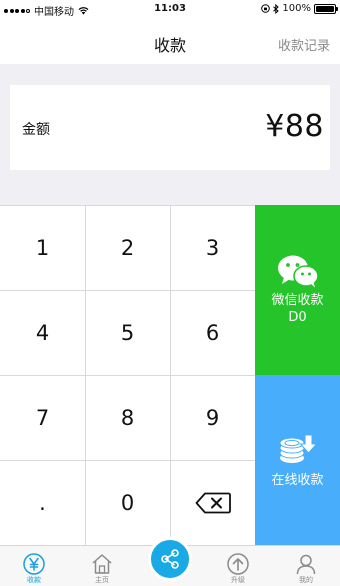 Image resolution: width=340 pixels, height=586 pixels. Describe the element at coordinates (36, 130) in the screenshot. I see `amount-label: 金额` at that location.